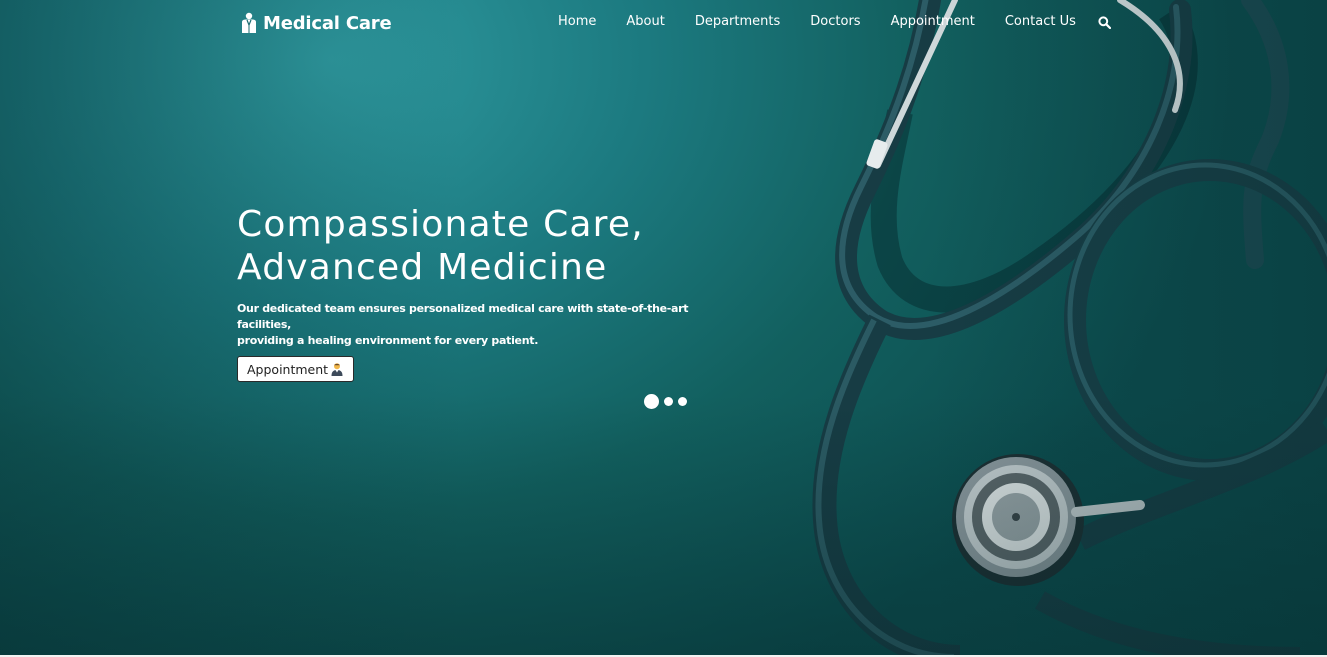 This screenshot has width=1327, height=657. What do you see at coordinates (645, 21) in the screenshot?
I see `nav-link-about: About` at bounding box center [645, 21].